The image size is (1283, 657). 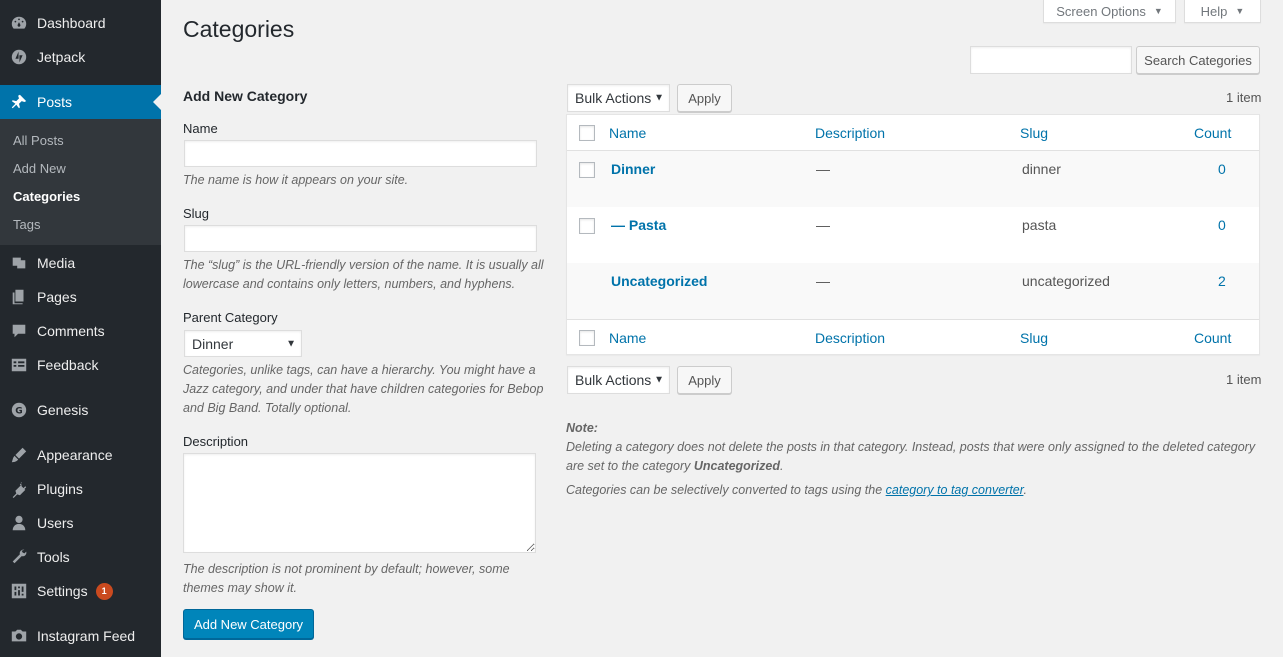 What do you see at coordinates (80, 523) in the screenshot?
I see `menu-item-users: Users` at bounding box center [80, 523].